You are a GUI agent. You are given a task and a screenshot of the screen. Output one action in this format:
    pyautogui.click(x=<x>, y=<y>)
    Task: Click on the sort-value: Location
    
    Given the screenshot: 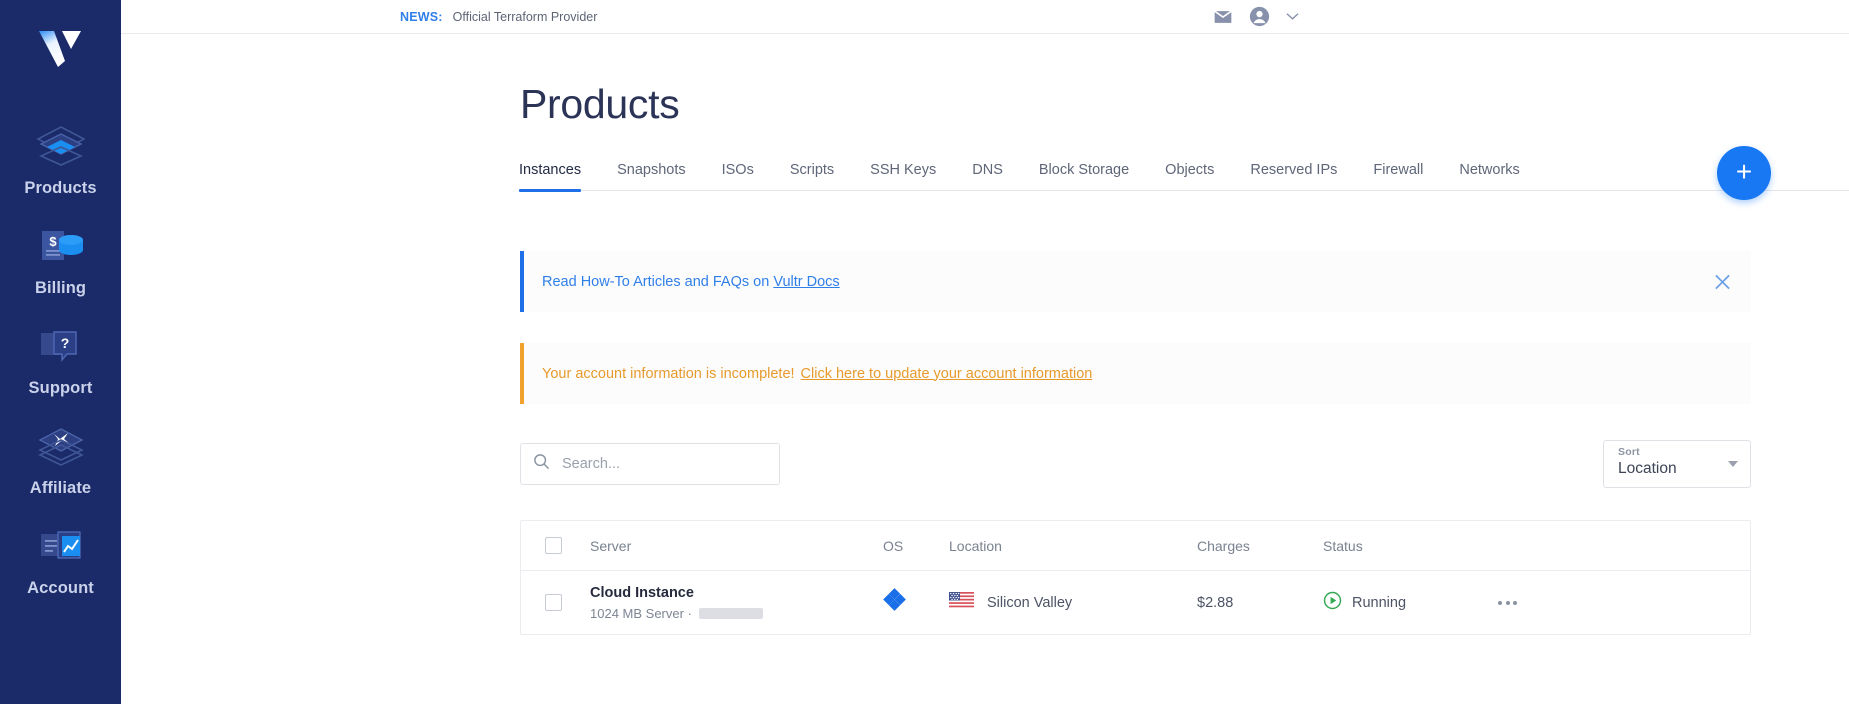 What is the action you would take?
    pyautogui.click(x=1647, y=468)
    